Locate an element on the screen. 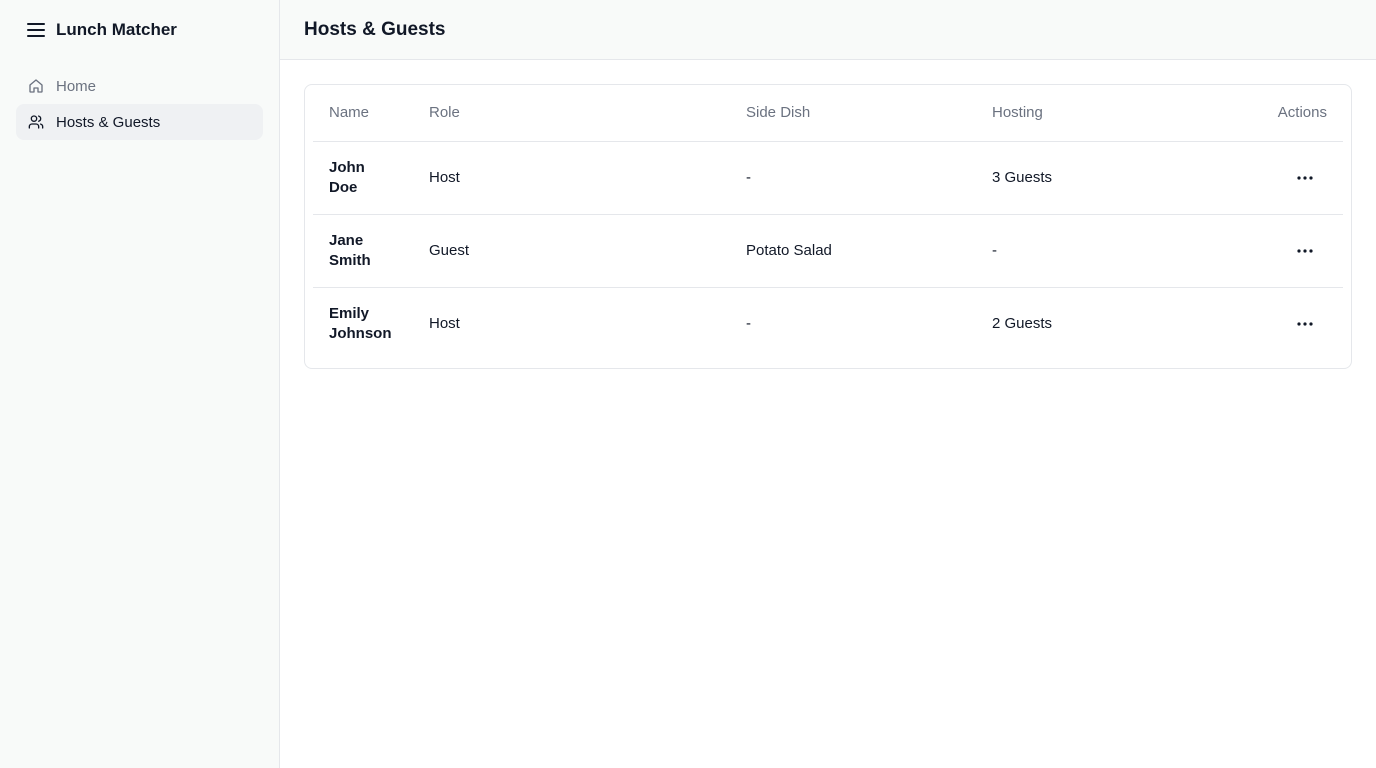 The height and width of the screenshot is (768, 1376). column-header-side-dish: Side Dish is located at coordinates (853, 113).